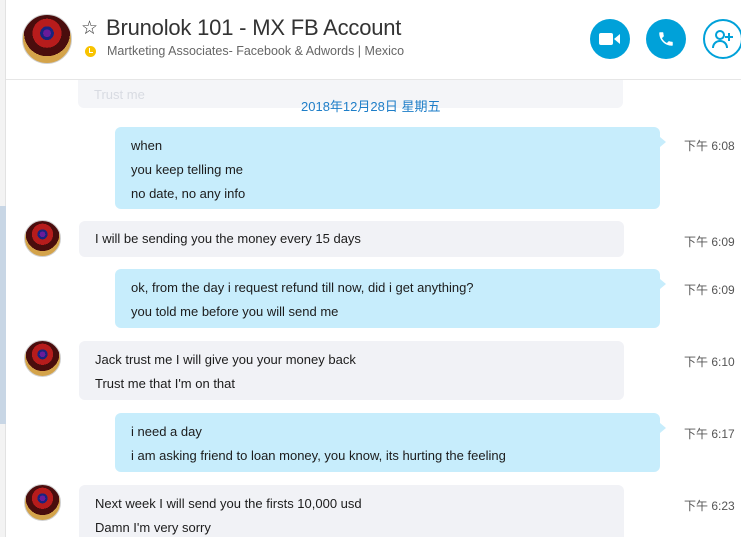 This screenshot has width=741, height=537. I want to click on message-timestamp: 下午 6:23, so click(709, 506).